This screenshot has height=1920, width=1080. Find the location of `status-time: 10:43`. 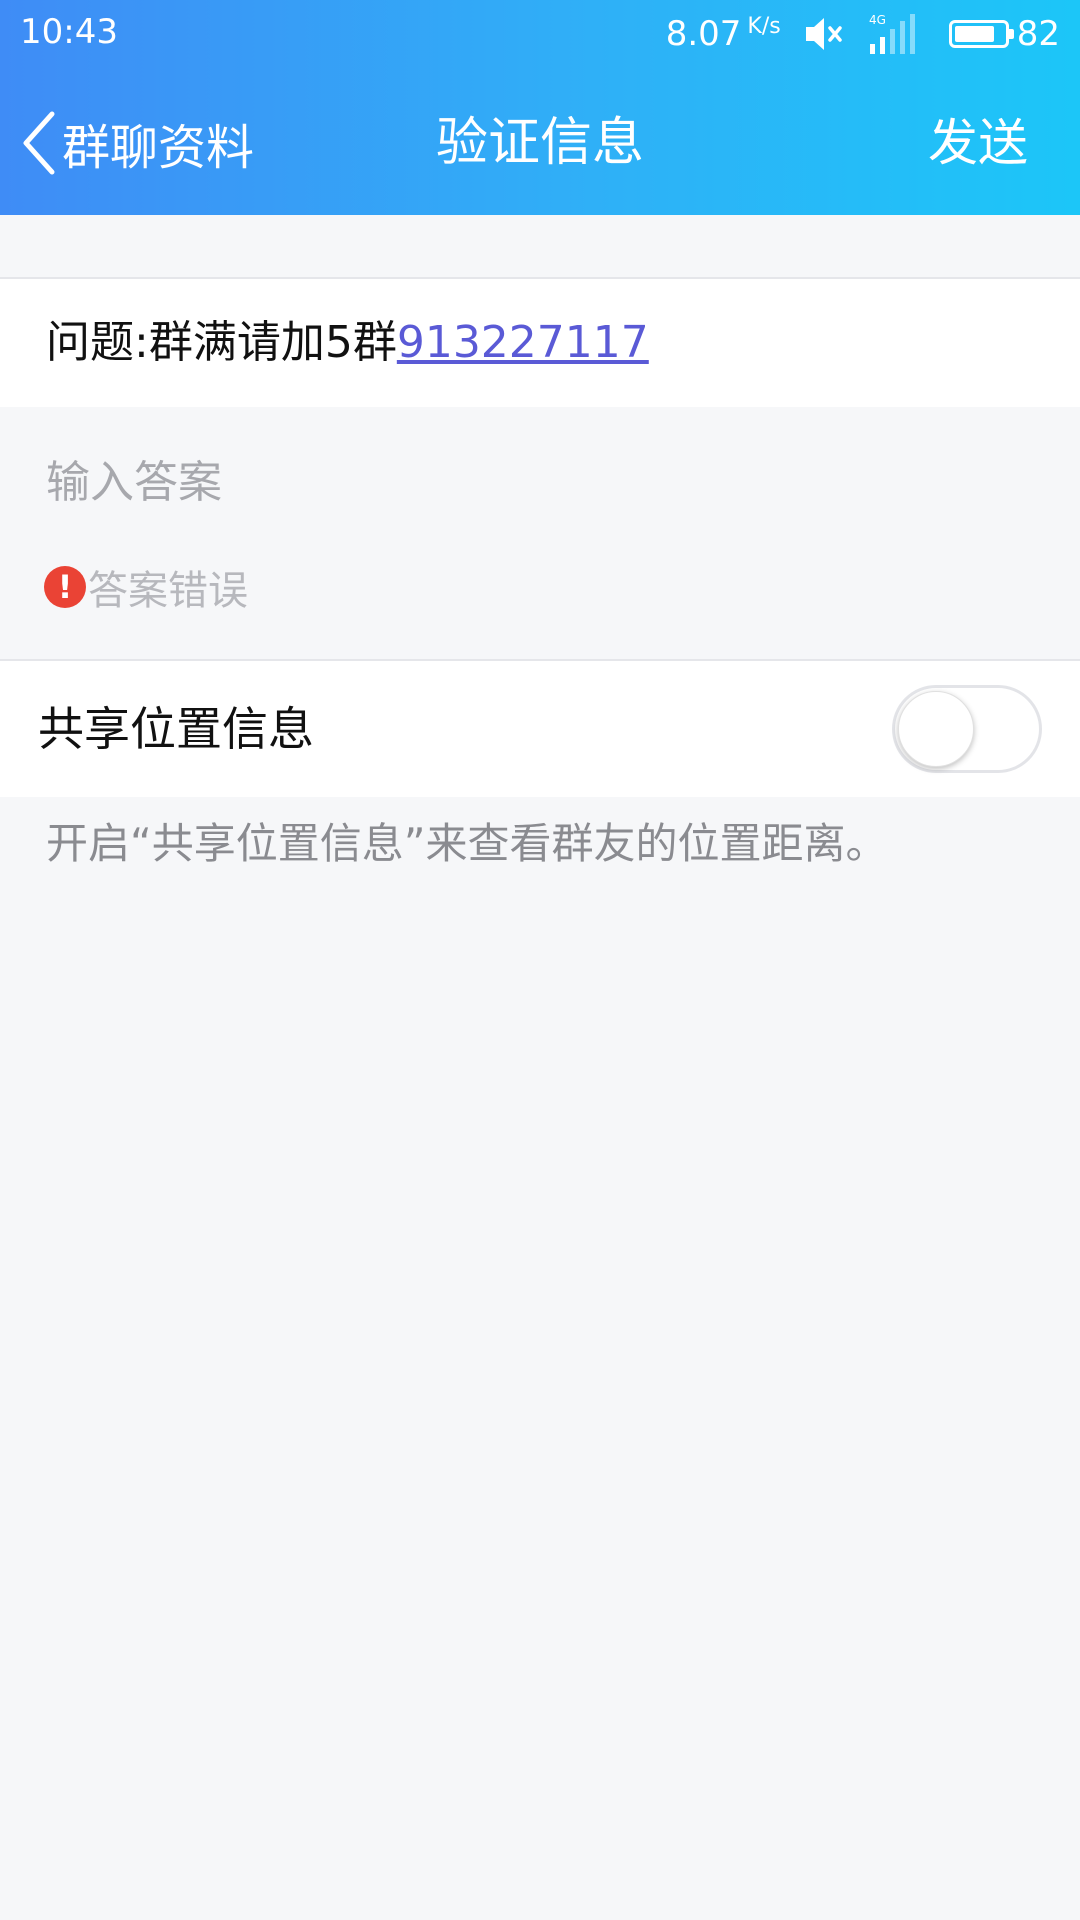

status-time: 10:43 is located at coordinates (69, 32).